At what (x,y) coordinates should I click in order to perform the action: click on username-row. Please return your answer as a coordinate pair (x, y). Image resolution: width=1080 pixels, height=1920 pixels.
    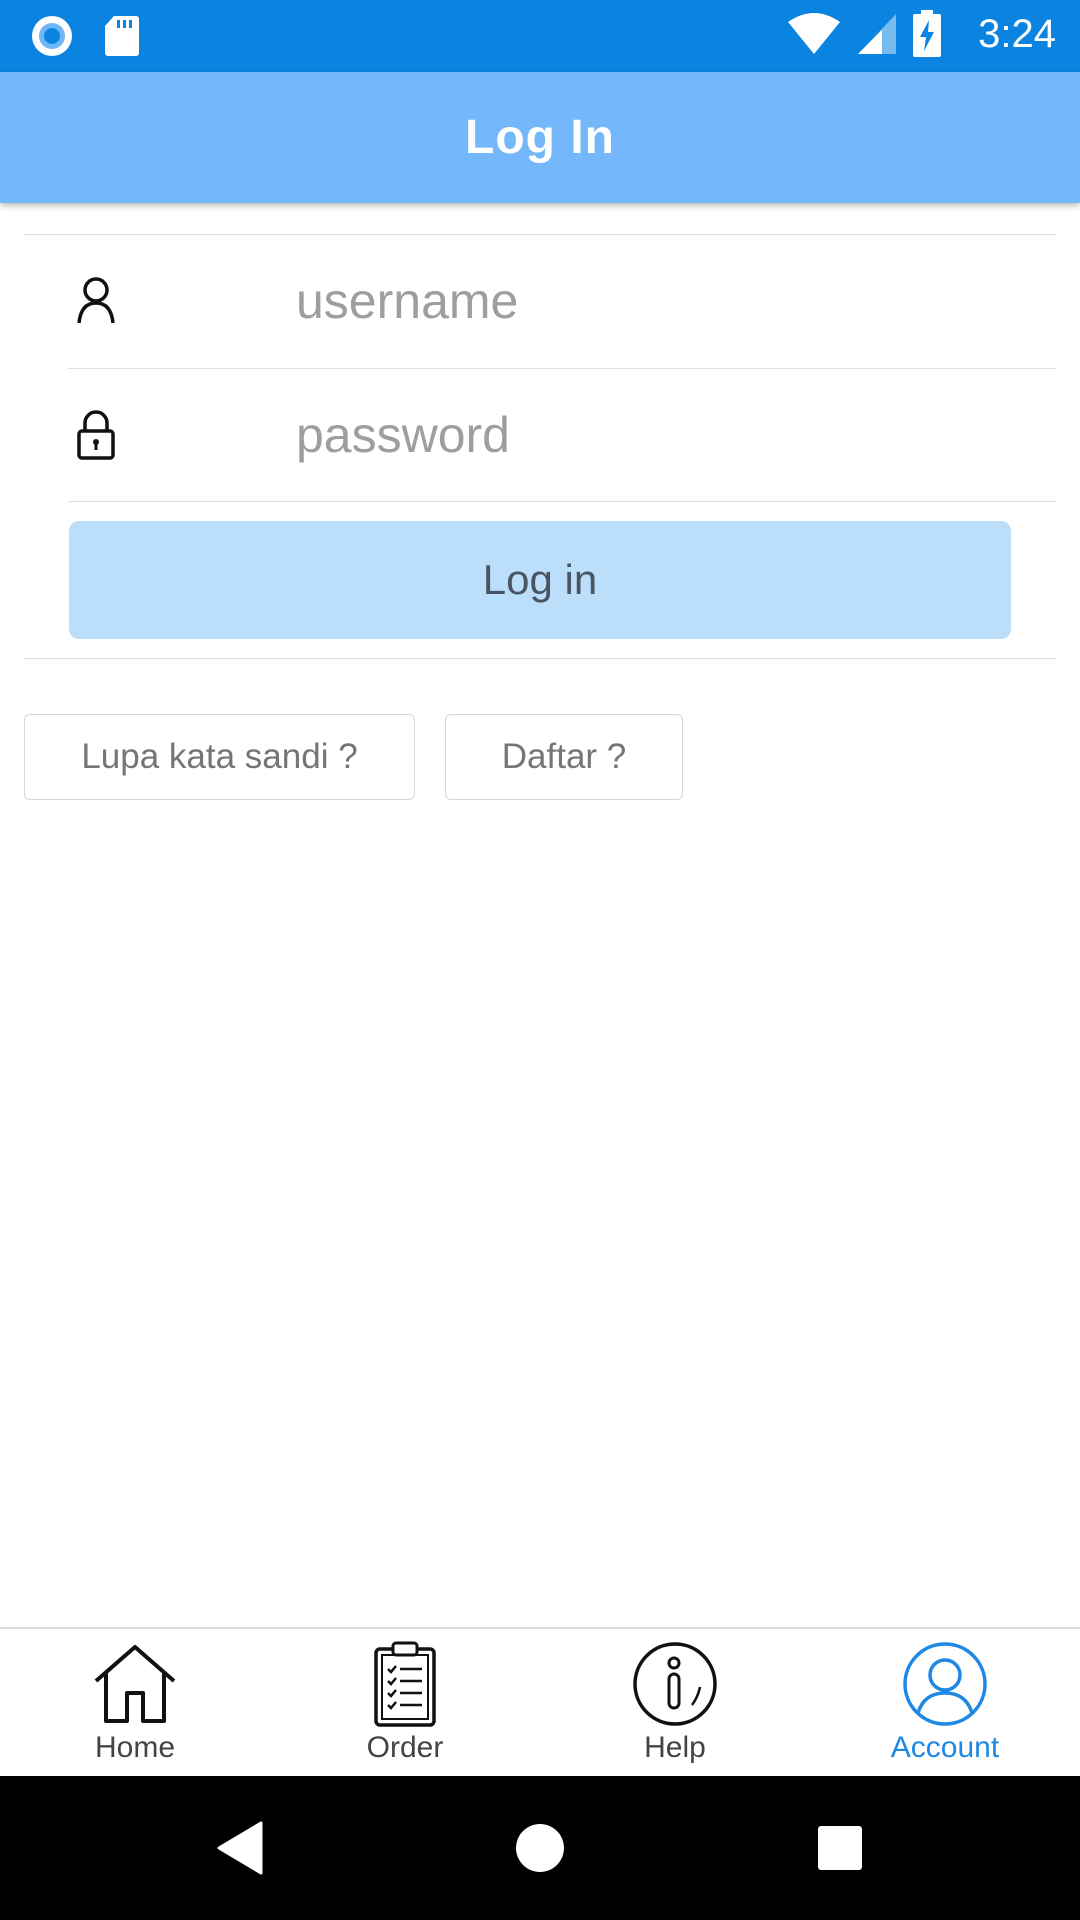
    Looking at the image, I should click on (562, 301).